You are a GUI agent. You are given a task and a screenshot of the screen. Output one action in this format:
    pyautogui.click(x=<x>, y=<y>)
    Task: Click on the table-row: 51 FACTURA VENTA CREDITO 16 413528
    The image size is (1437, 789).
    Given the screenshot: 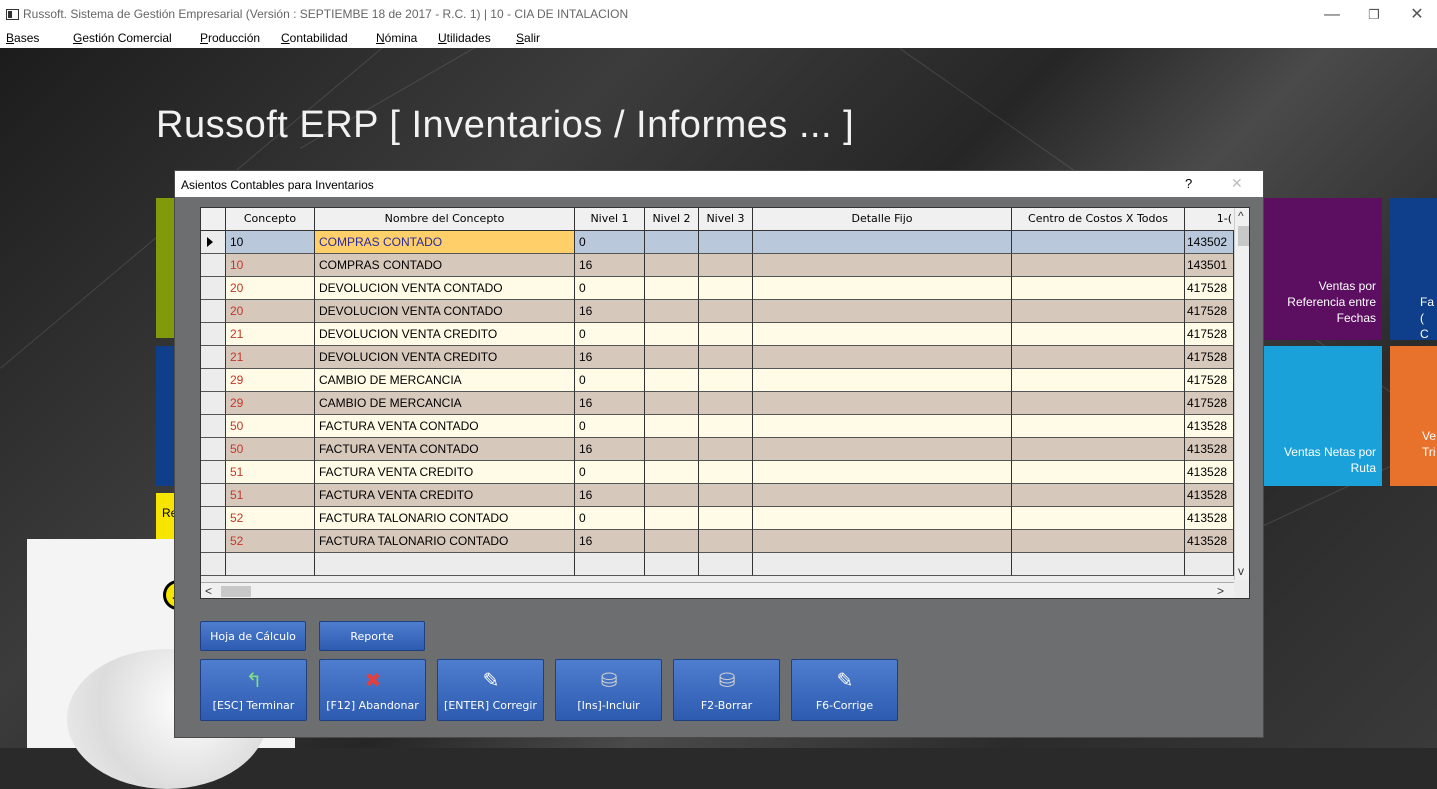 What is the action you would take?
    pyautogui.click(x=725, y=495)
    